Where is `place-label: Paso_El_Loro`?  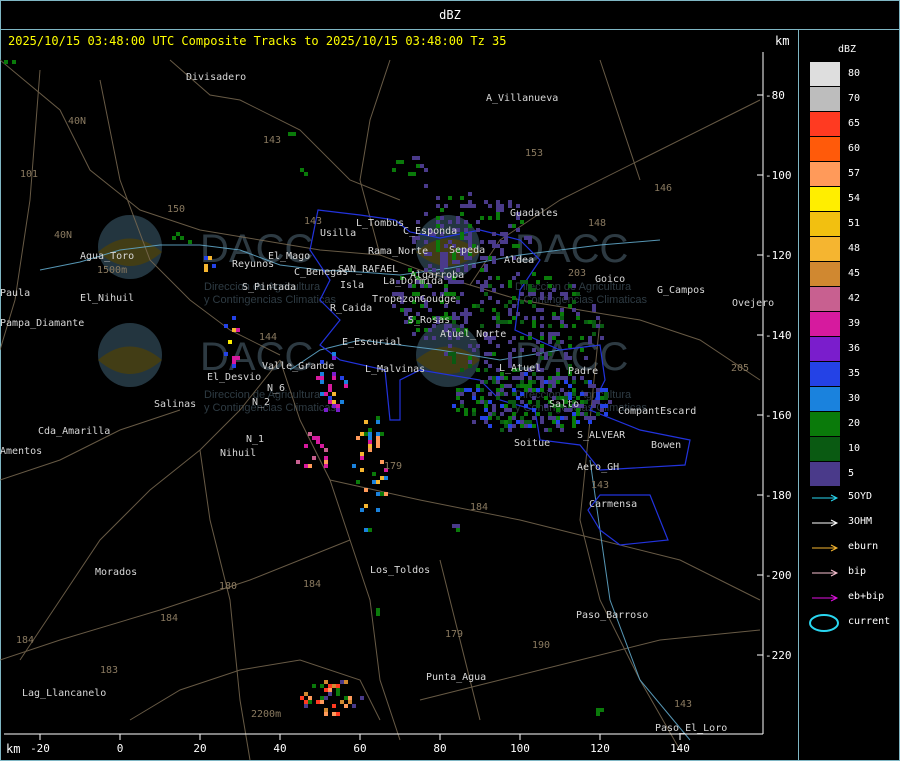 place-label: Paso_El_Loro is located at coordinates (691, 728).